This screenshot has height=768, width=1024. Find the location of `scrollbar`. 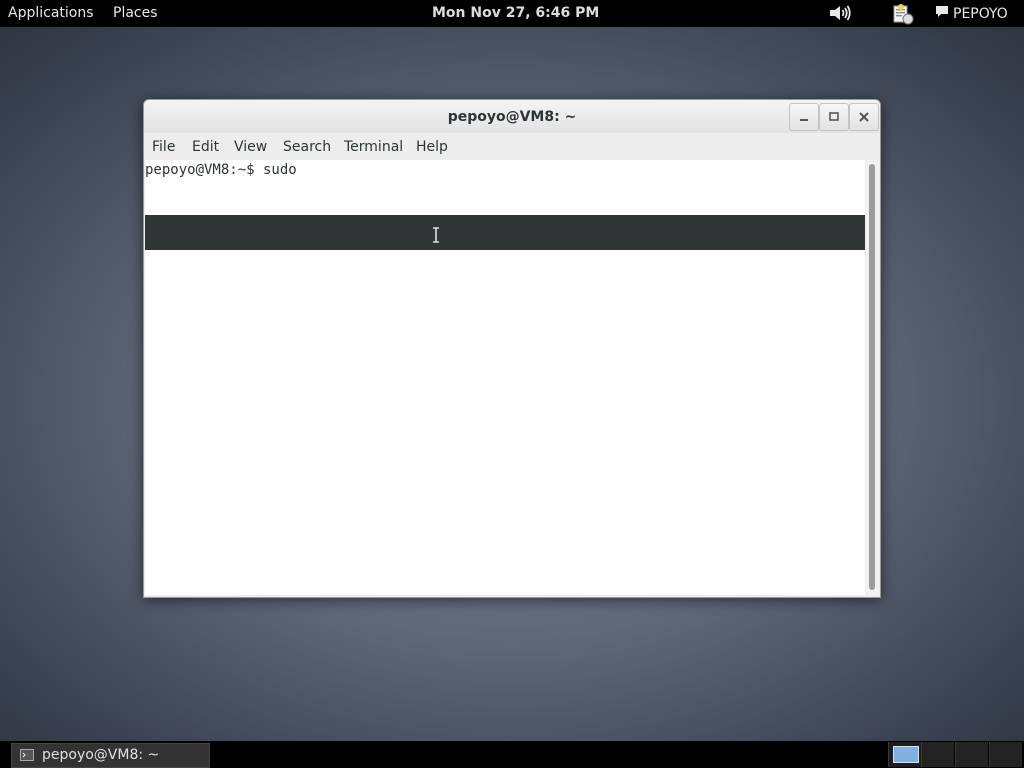

scrollbar is located at coordinates (872, 377).